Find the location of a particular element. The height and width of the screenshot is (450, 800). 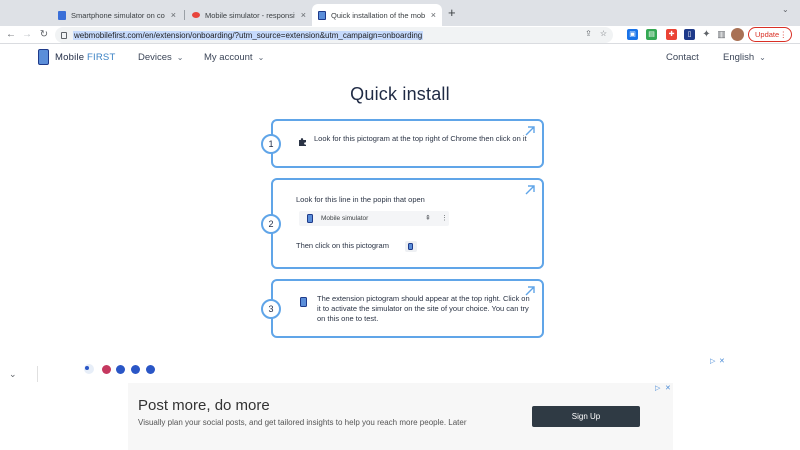

mobile-simulator-extension-icon: ▯ is located at coordinates (689, 34).